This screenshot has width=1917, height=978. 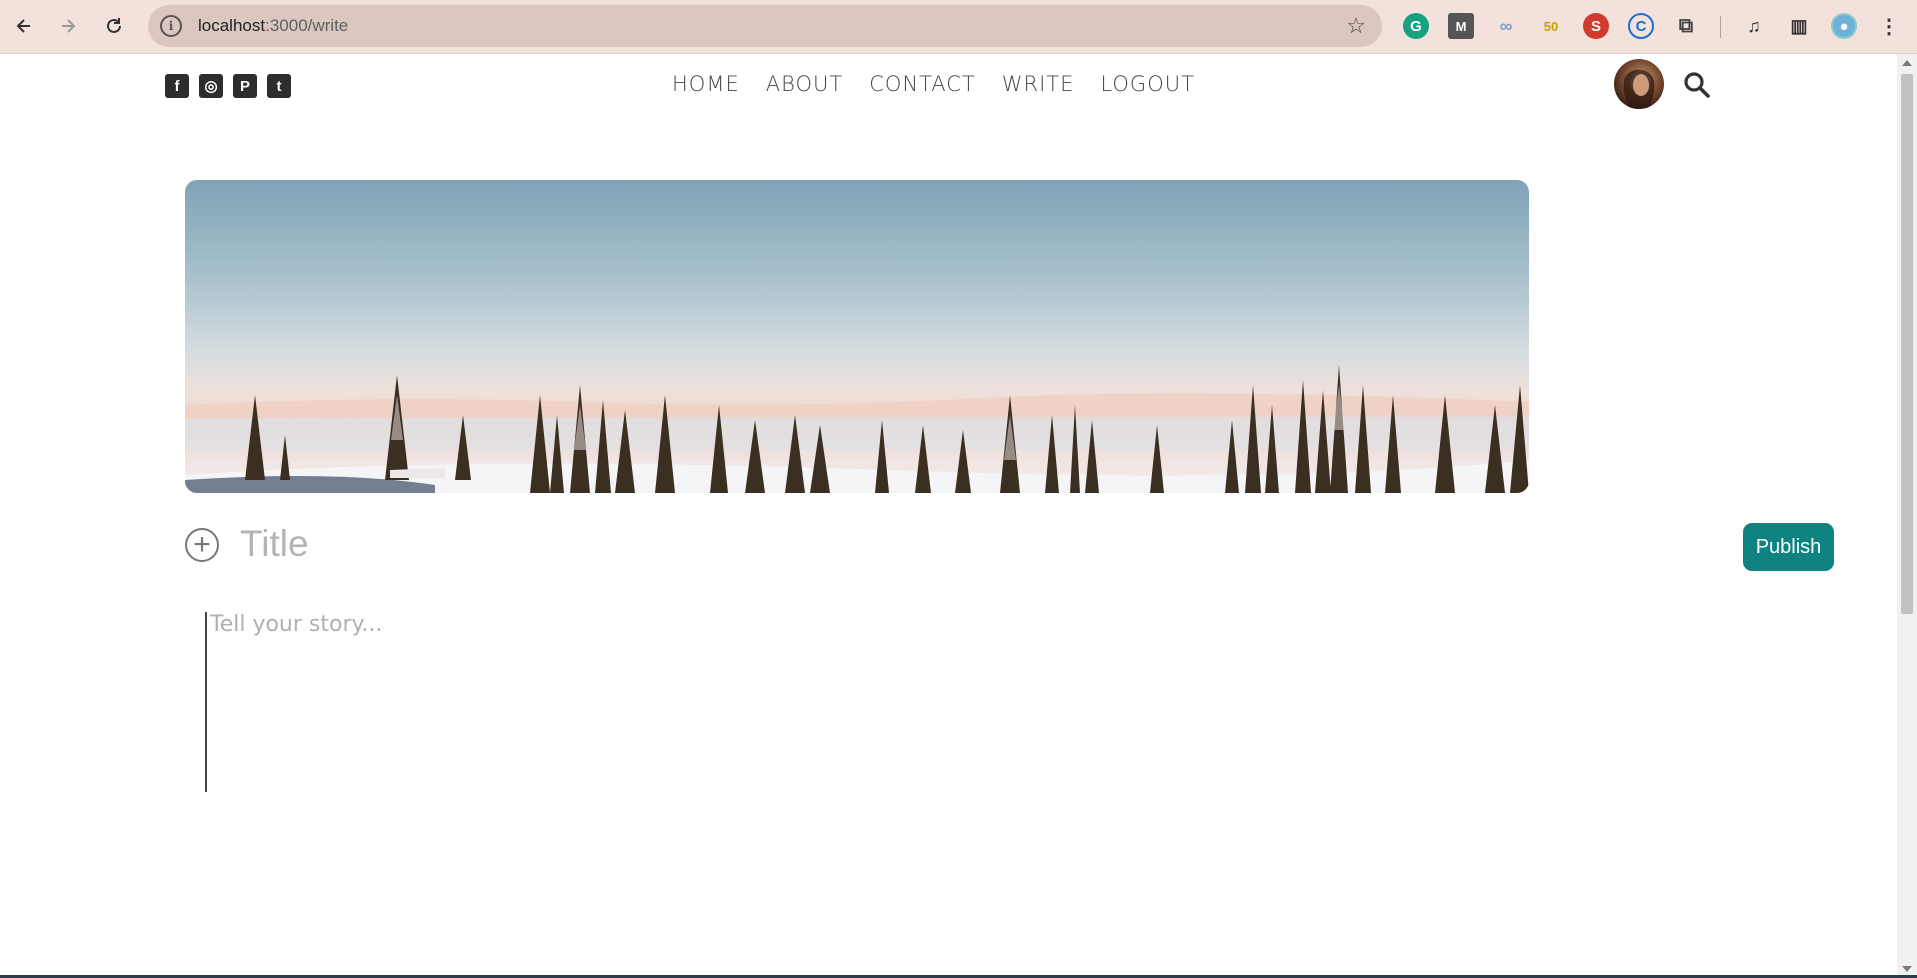 I want to click on menu-item-home: HOME, so click(x=706, y=84).